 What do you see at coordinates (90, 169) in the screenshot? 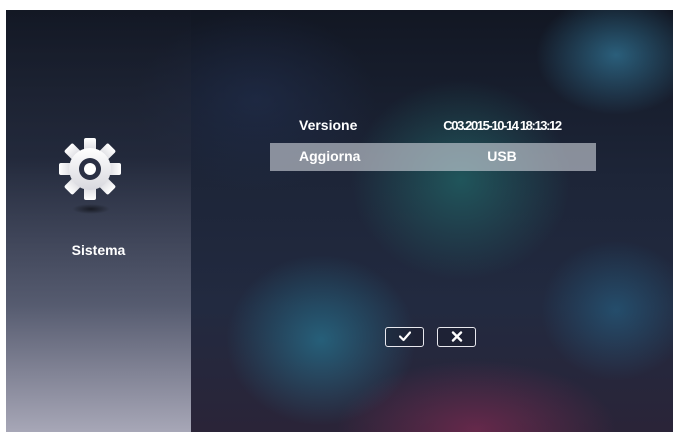
I see `gear-icon` at bounding box center [90, 169].